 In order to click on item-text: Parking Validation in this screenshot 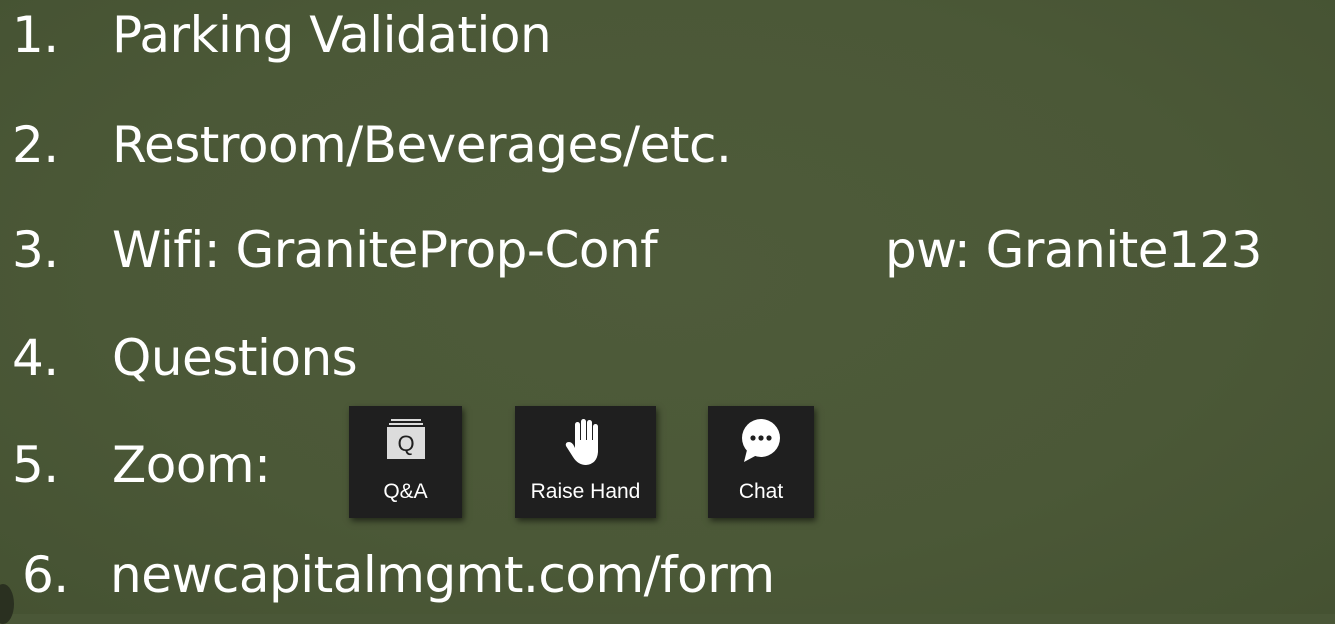, I will do `click(332, 35)`.